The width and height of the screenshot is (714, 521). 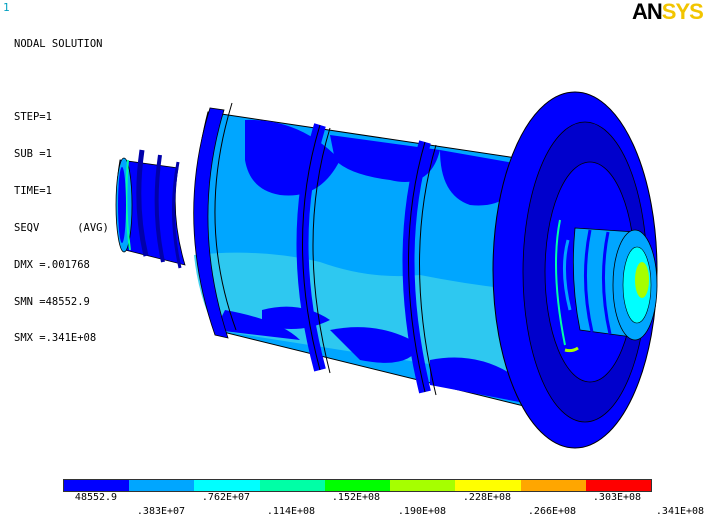 What do you see at coordinates (96, 497) in the screenshot?
I see `legend-label: 48552.9` at bounding box center [96, 497].